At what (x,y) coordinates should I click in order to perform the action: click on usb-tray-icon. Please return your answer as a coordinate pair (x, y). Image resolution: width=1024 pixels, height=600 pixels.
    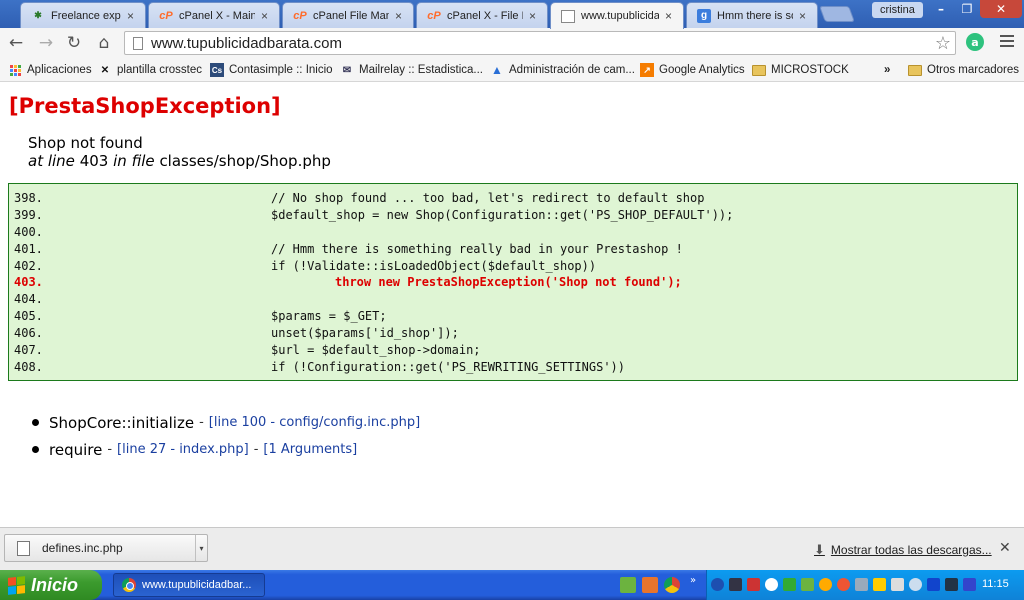
    Looking at the image, I should click on (897, 584).